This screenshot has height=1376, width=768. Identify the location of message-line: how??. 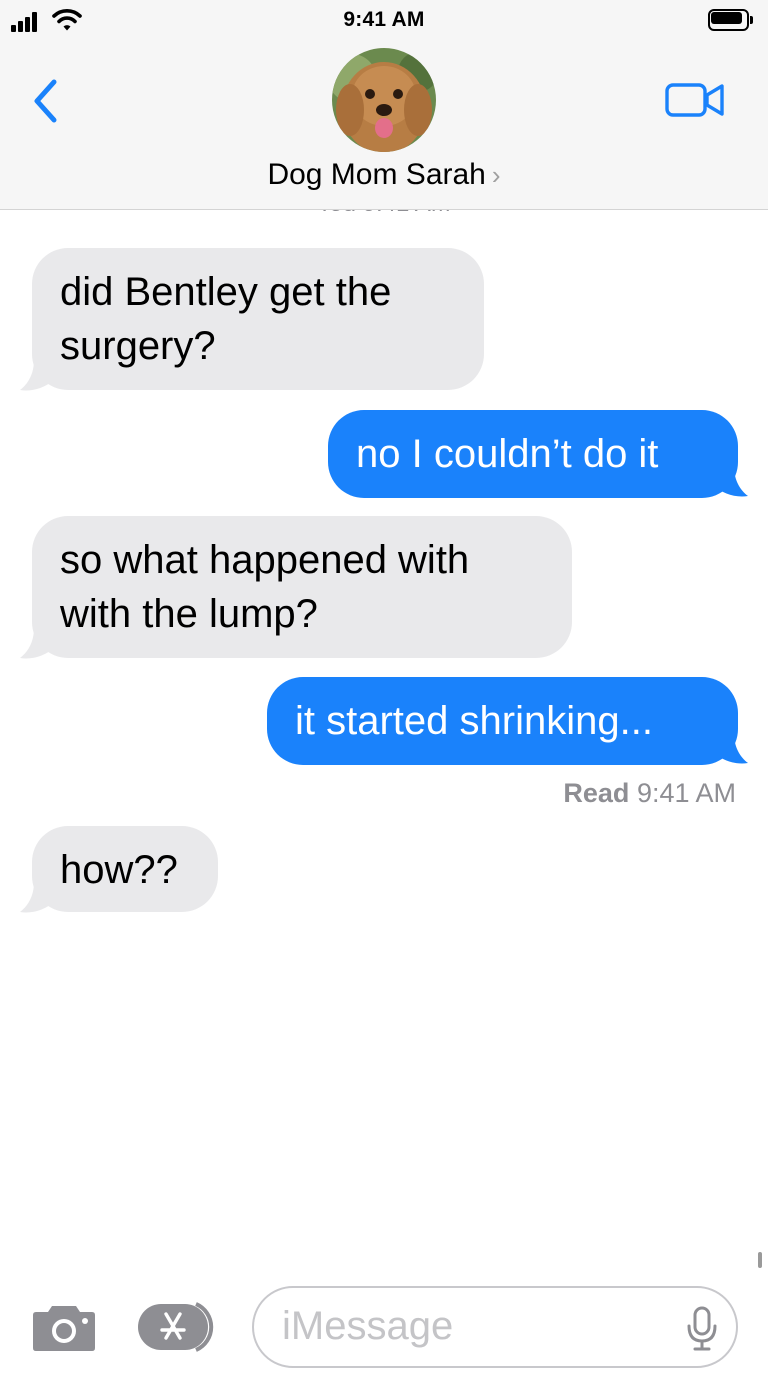
(119, 870).